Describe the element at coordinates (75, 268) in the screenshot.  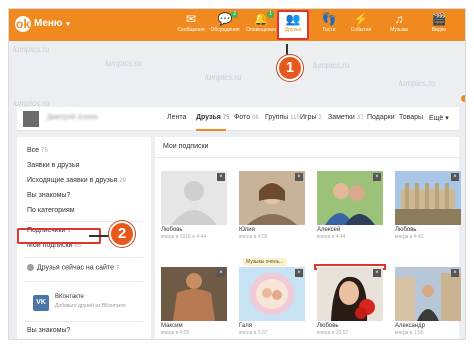
I see `sidebar-item-label: Друзья сейчас на сайте` at that location.